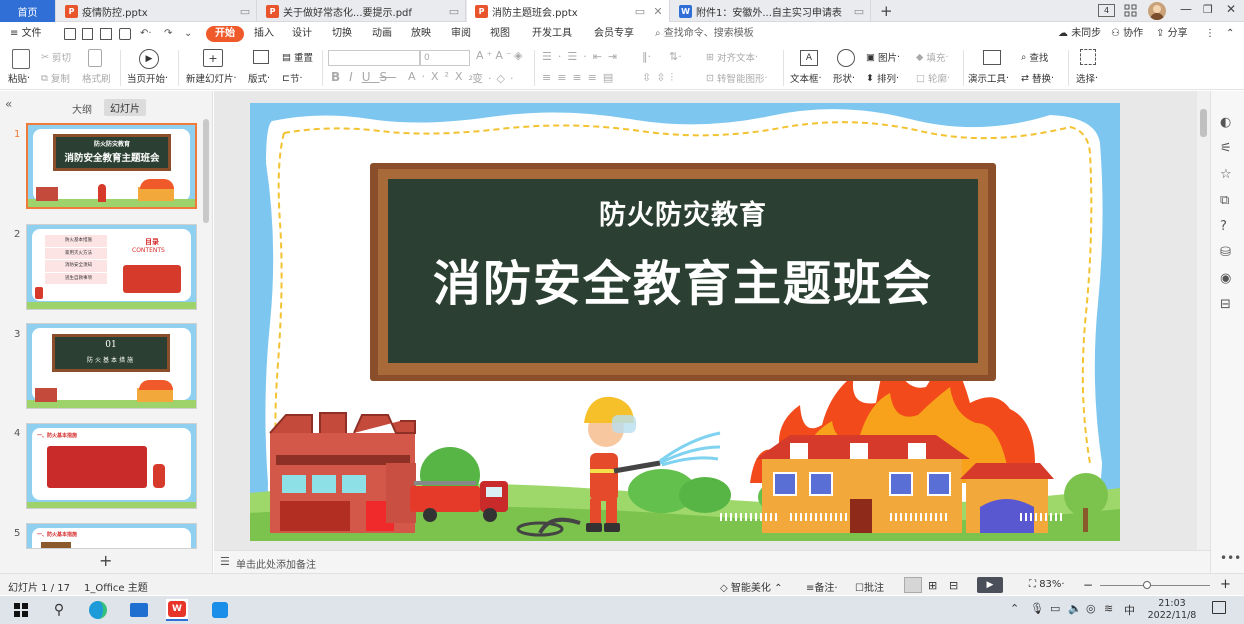 The image size is (1244, 624). I want to click on play-icon: ▶, so click(149, 59).